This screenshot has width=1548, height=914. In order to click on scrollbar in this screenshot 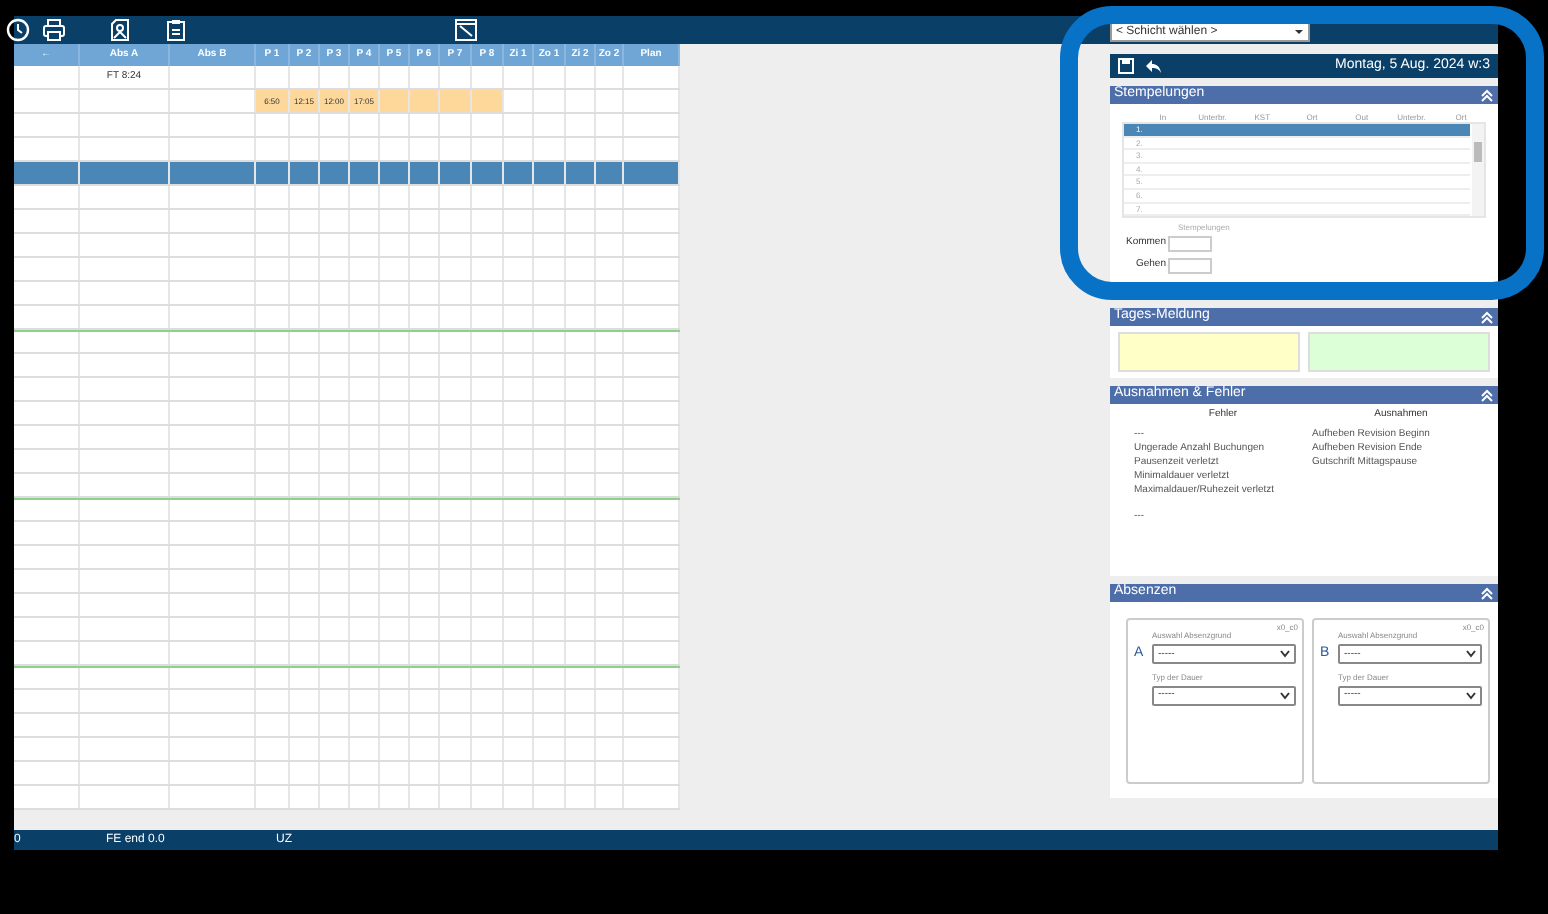, I will do `click(1478, 170)`.